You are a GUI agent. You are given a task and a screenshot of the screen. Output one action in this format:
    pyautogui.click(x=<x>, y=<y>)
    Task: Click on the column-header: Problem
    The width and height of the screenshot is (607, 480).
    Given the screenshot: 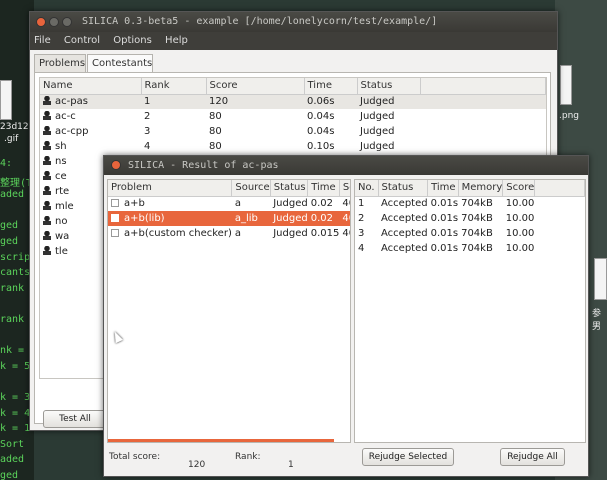 What is the action you would take?
    pyautogui.click(x=170, y=188)
    